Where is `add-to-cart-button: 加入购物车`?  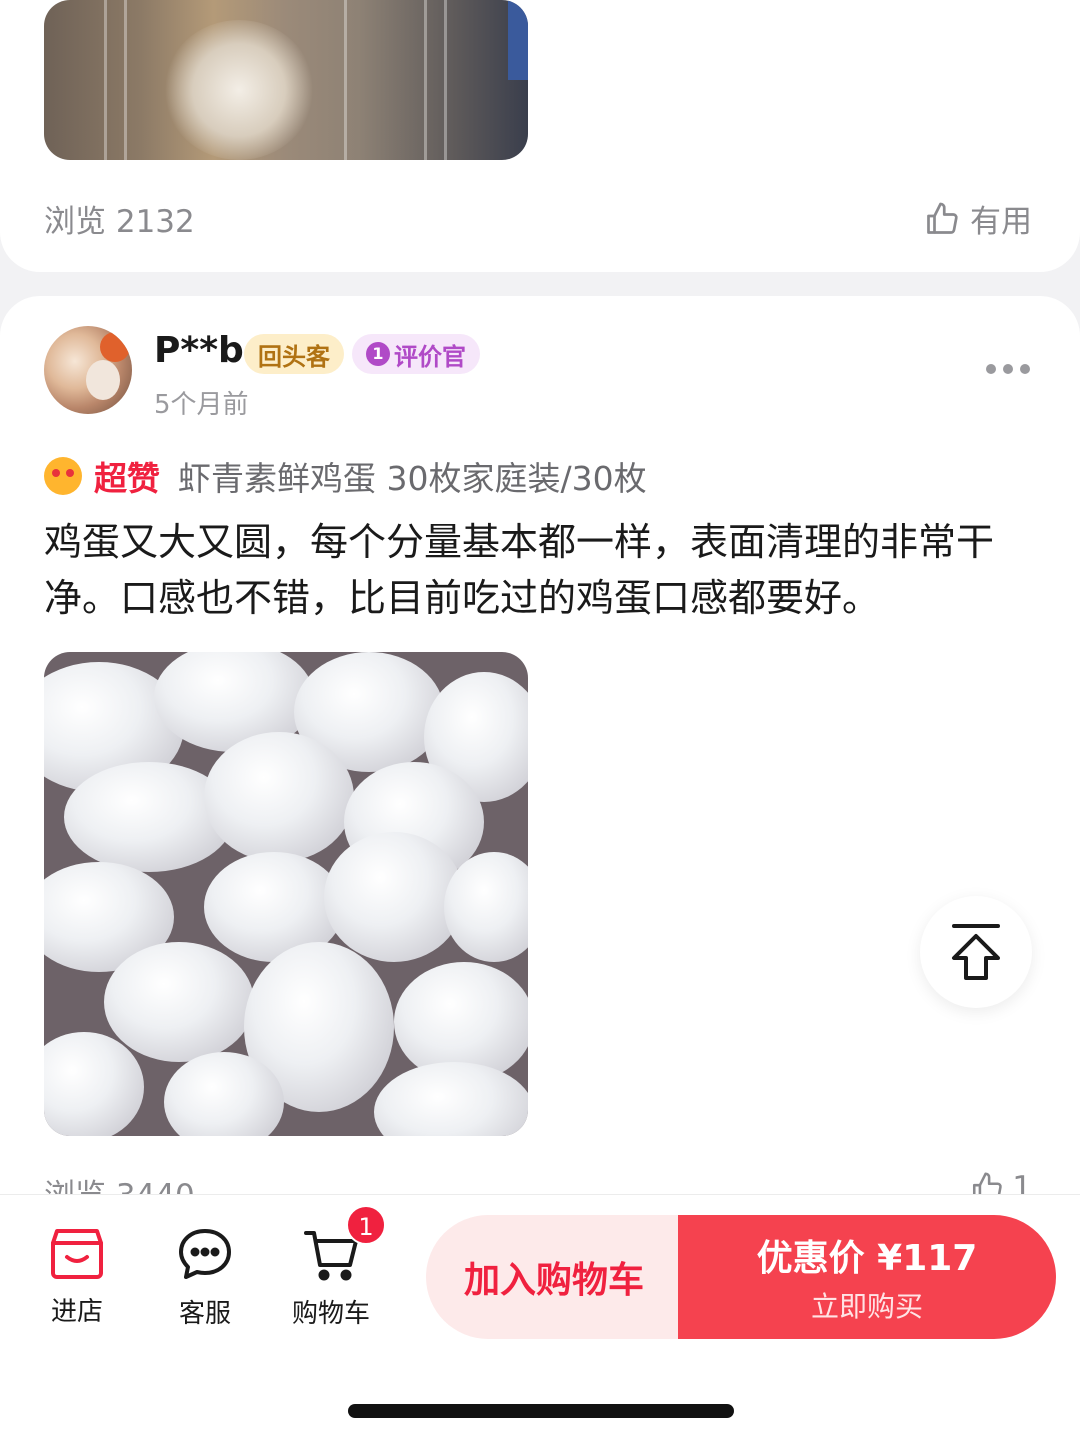 add-to-cart-button: 加入购物车 is located at coordinates (554, 1277).